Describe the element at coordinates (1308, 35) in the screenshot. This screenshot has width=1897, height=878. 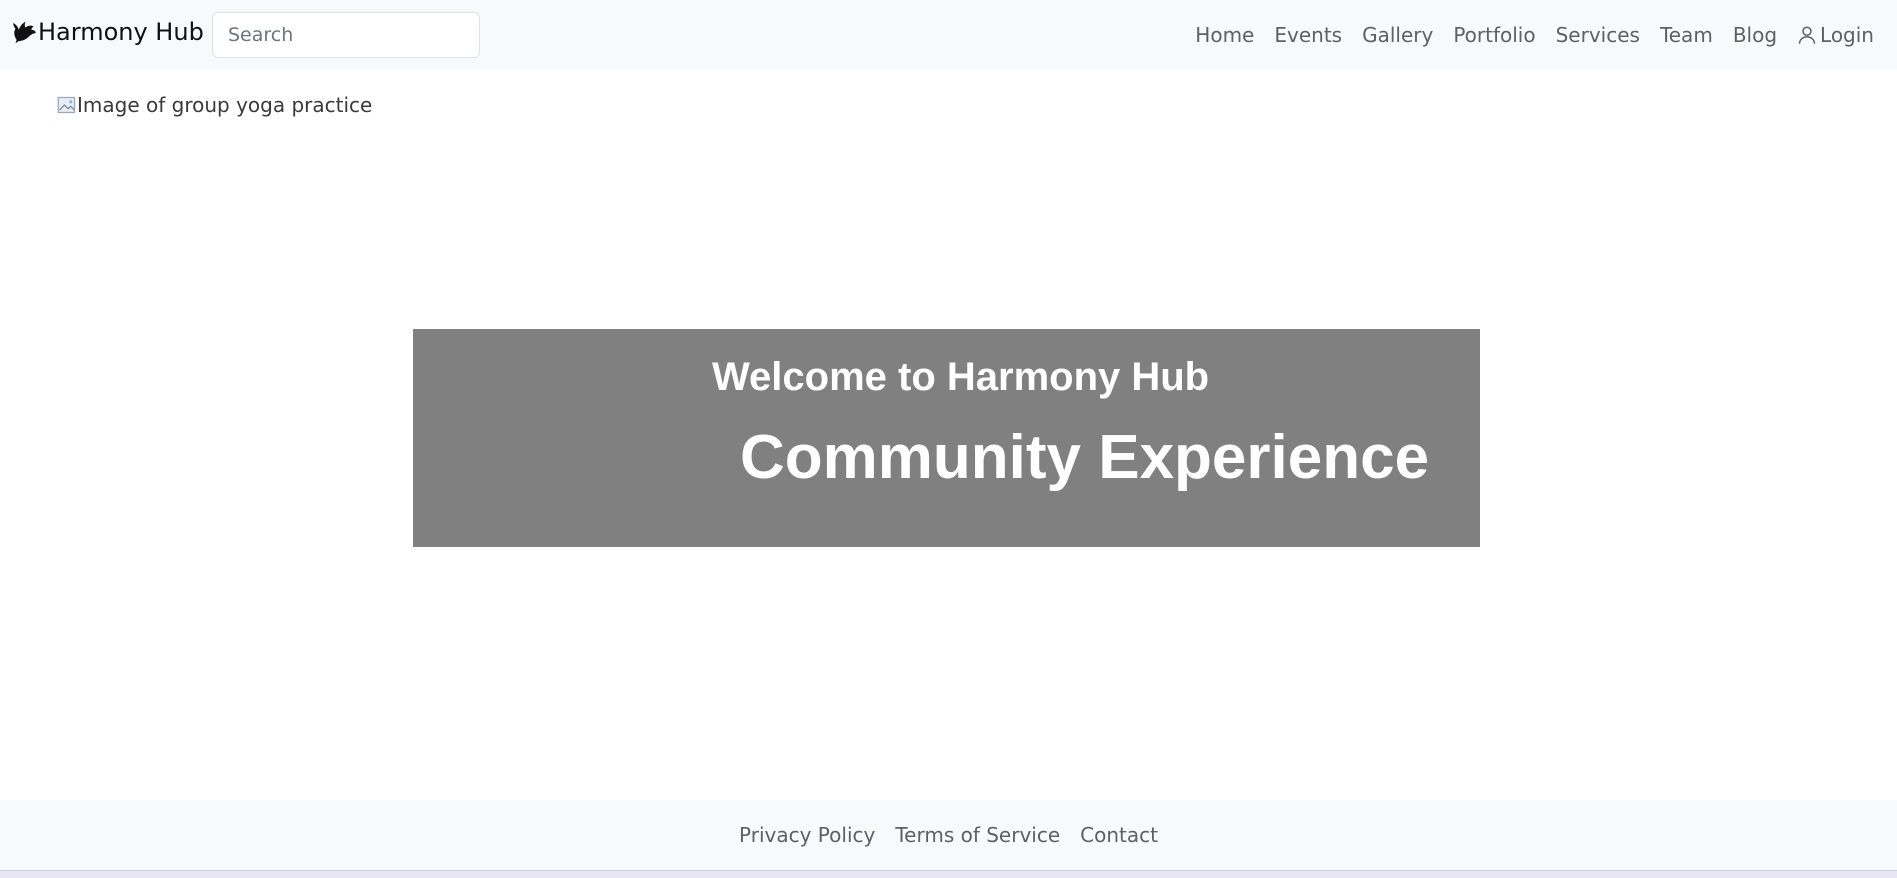
I see `nav-events: Events` at that location.